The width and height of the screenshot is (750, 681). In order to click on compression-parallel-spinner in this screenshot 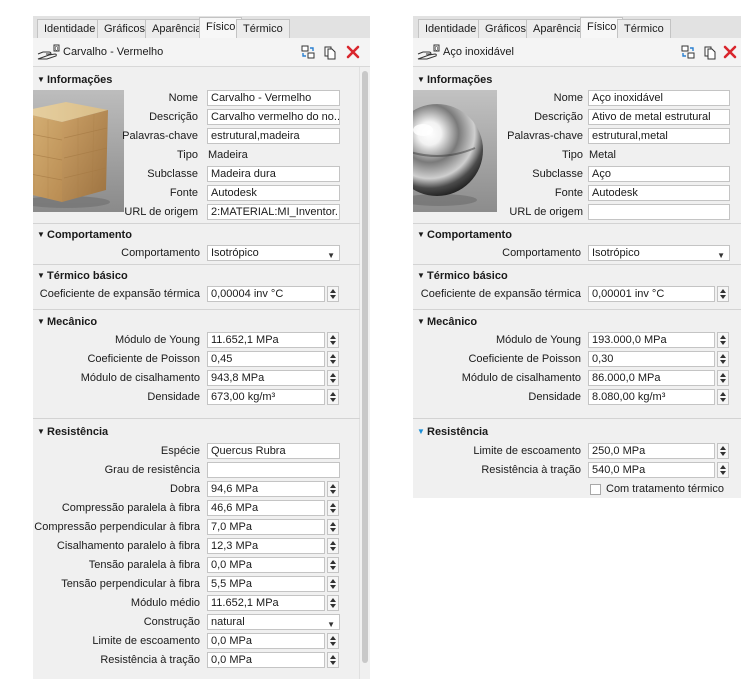, I will do `click(333, 508)`.